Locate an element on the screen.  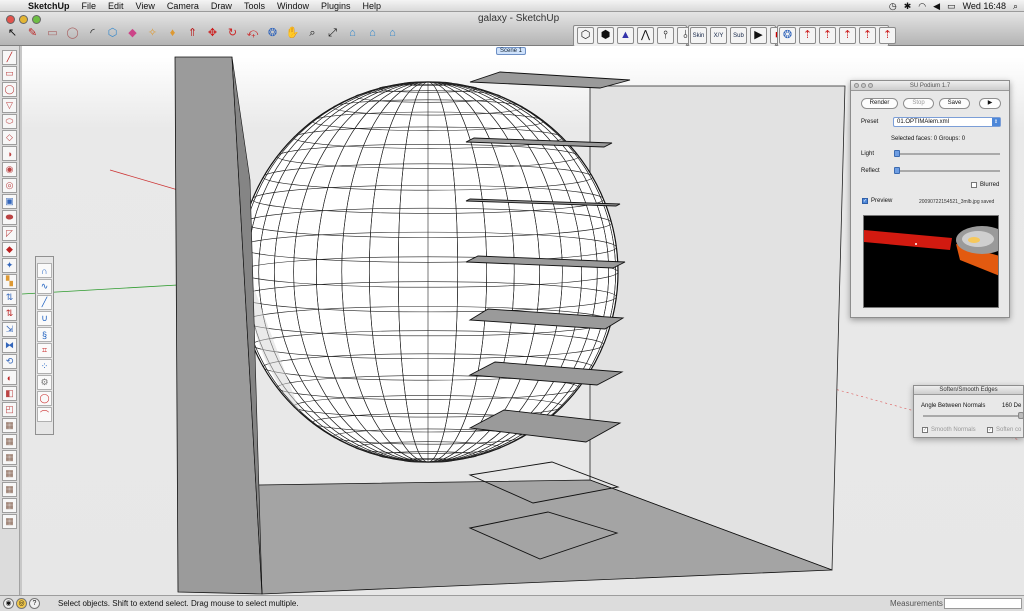
position-camera-icon: ◧ is located at coordinates (9, 393).